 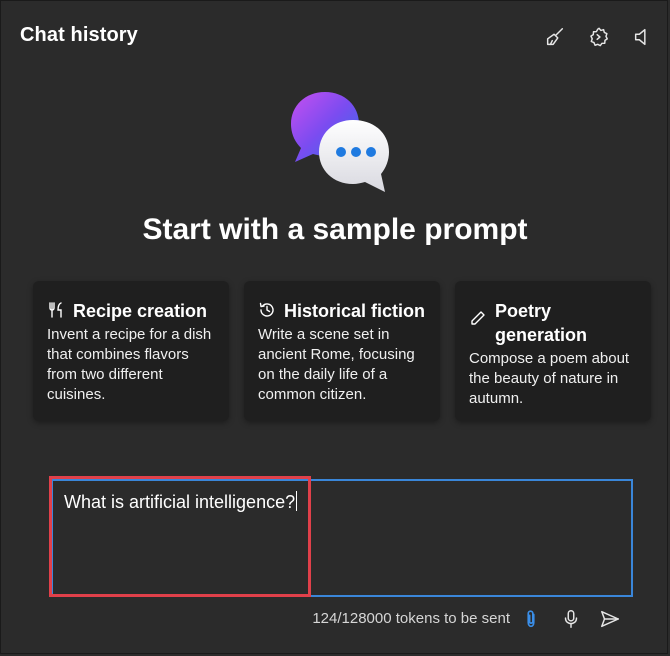 I want to click on card-title: Historical fiction, so click(x=355, y=311).